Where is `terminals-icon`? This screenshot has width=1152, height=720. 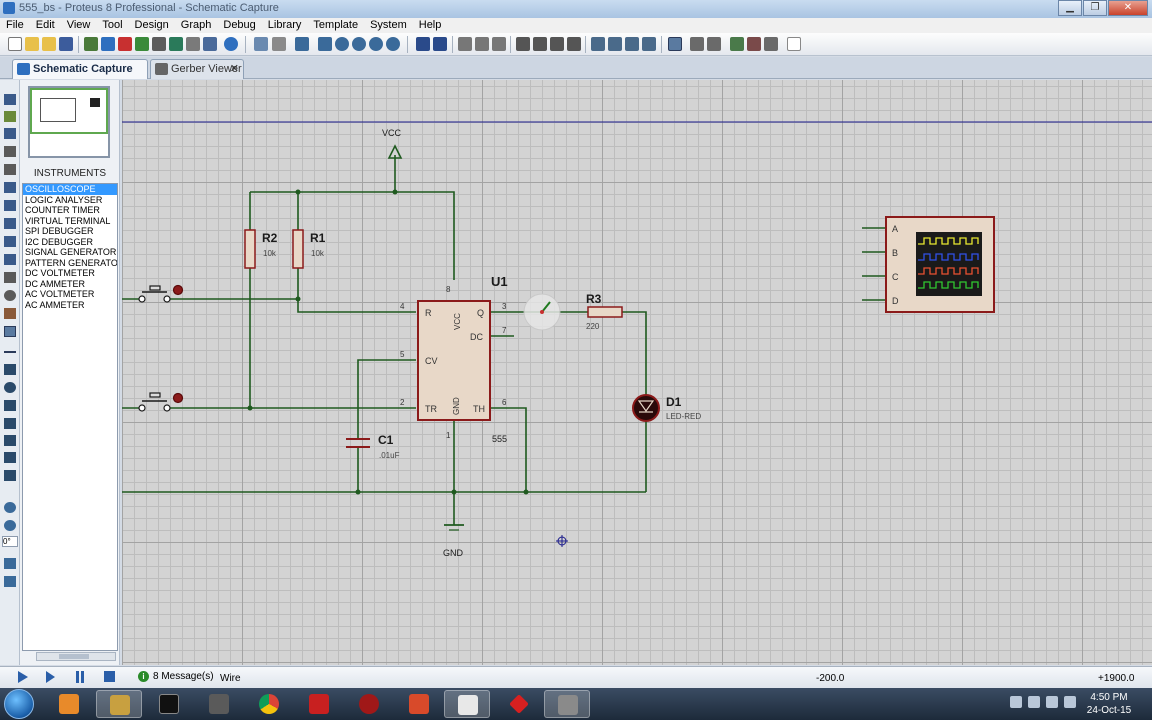 terminals-icon is located at coordinates (10, 223).